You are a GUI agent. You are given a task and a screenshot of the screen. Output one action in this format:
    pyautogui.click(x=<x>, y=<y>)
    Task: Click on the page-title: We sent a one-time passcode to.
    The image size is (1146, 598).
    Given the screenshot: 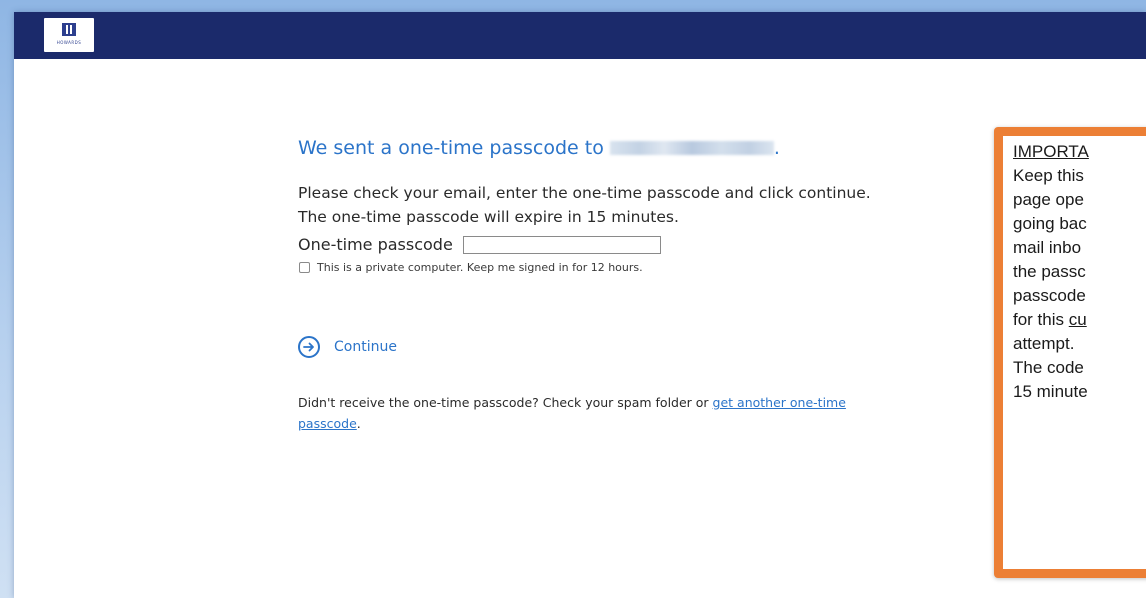 What is the action you would take?
    pyautogui.click(x=648, y=148)
    